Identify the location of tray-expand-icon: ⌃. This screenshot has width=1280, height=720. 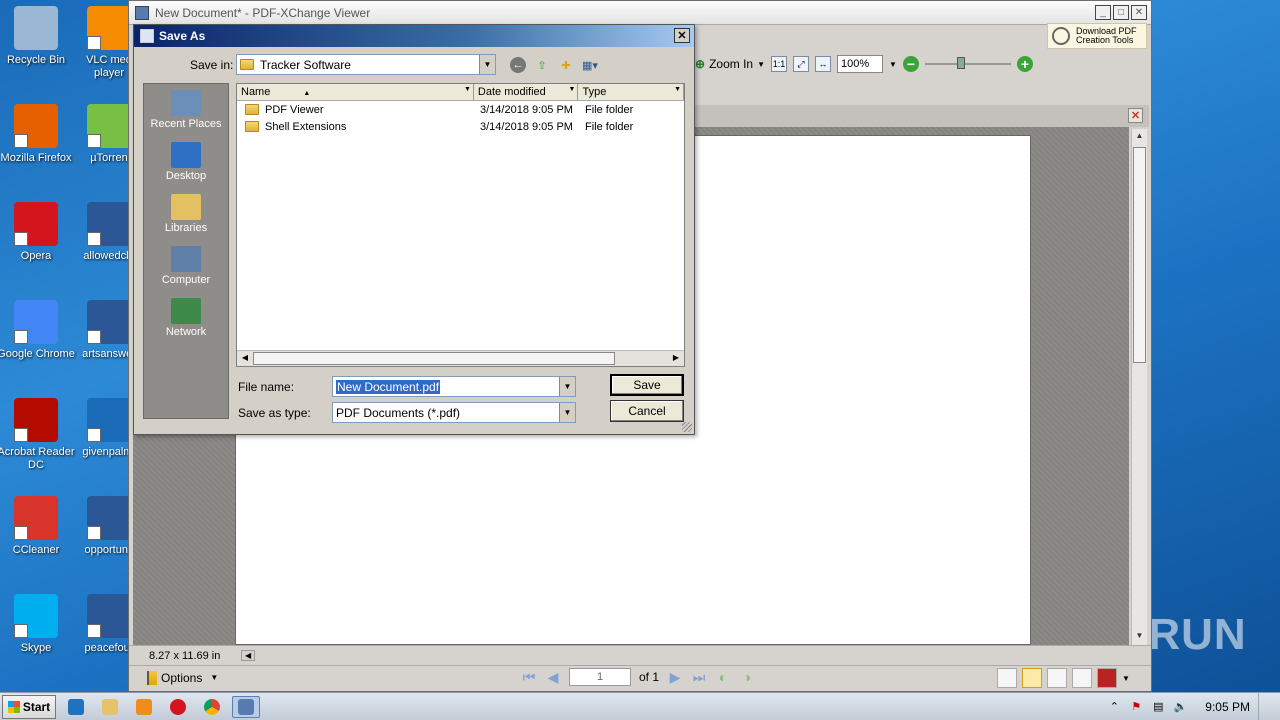
(1114, 707).